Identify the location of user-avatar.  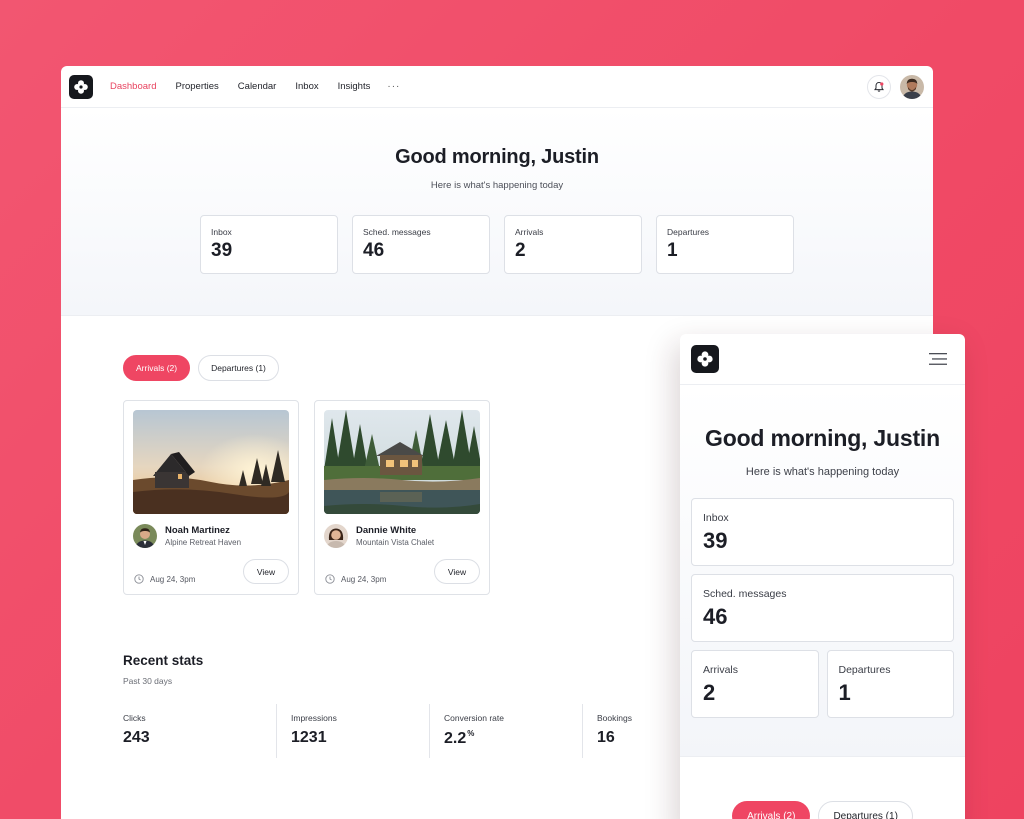
(912, 86).